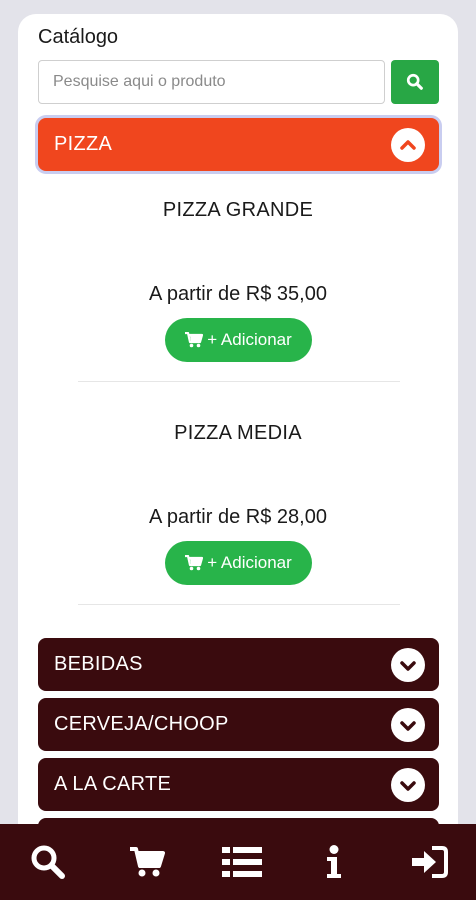 Image resolution: width=476 pixels, height=900 pixels. What do you see at coordinates (408, 144) in the screenshot?
I see `chevron-up-icon` at bounding box center [408, 144].